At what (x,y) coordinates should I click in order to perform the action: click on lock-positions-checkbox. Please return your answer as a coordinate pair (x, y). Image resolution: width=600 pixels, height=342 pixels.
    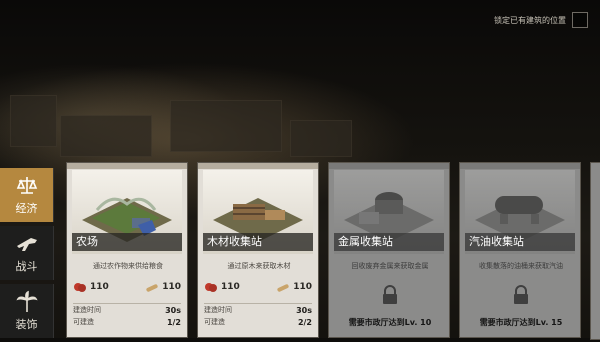
    Looking at the image, I should click on (580, 20).